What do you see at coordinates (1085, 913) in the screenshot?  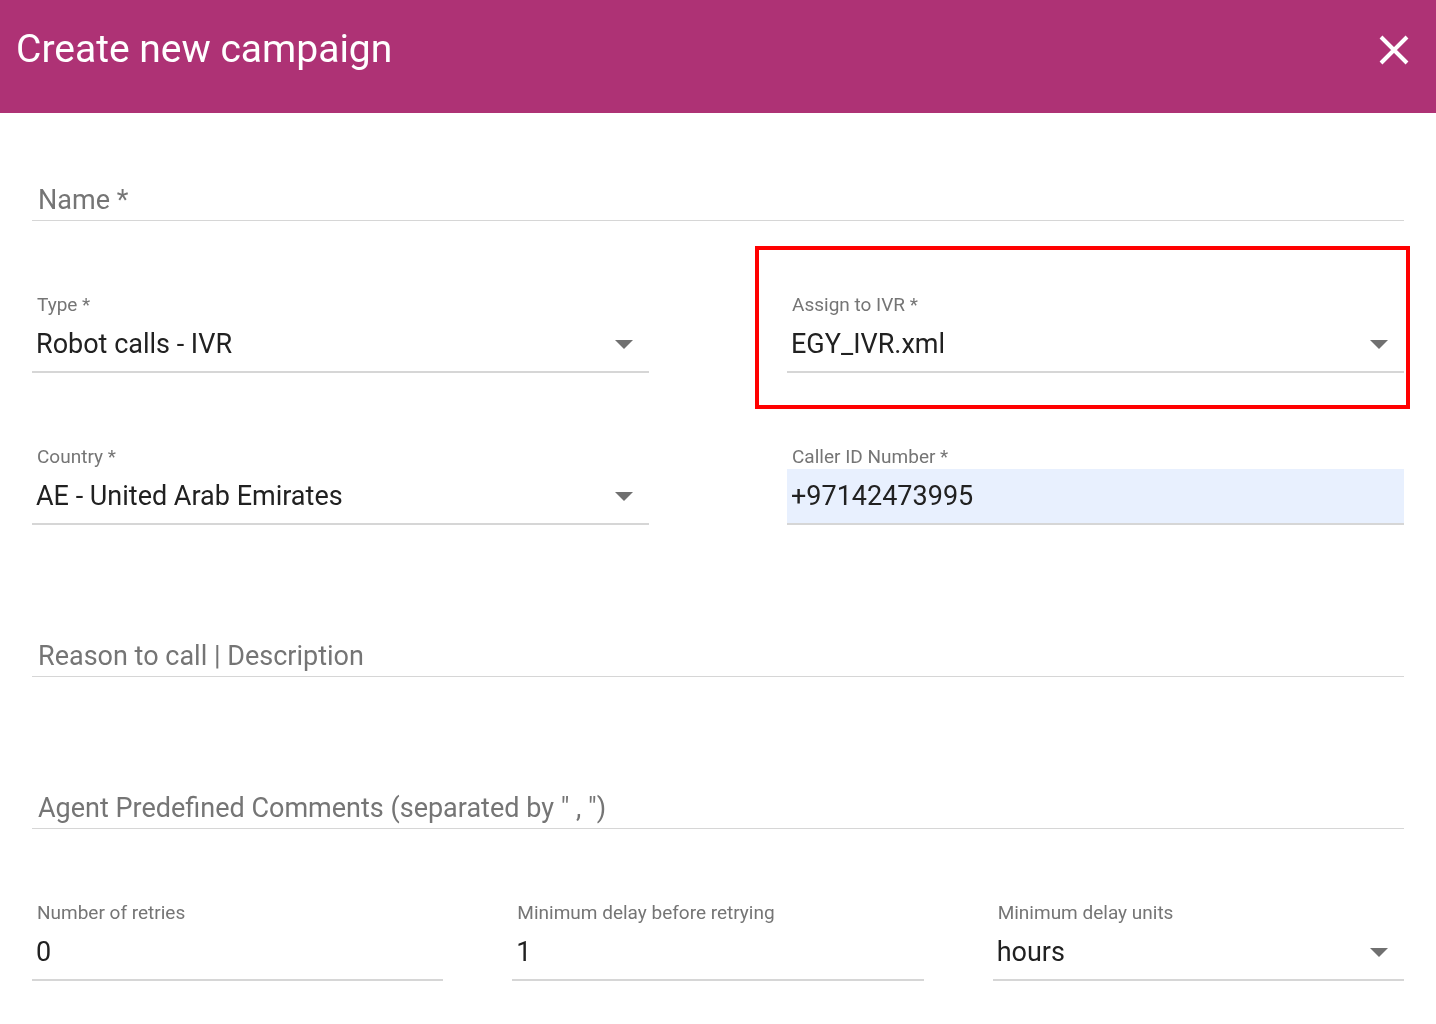 I see `field-label: Minimum delay units` at bounding box center [1085, 913].